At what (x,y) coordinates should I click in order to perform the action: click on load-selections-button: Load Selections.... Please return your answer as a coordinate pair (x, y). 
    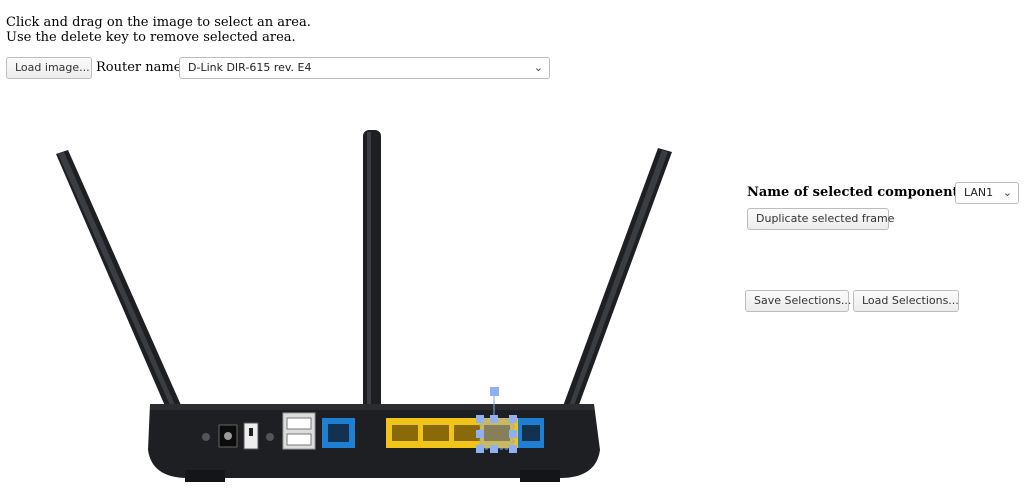
    Looking at the image, I should click on (906, 301).